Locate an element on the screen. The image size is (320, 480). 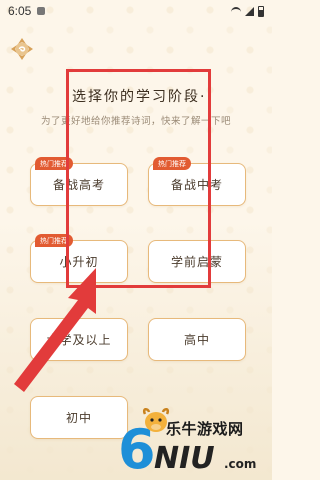
option-label: 大学及以上 is located at coordinates (79, 340).